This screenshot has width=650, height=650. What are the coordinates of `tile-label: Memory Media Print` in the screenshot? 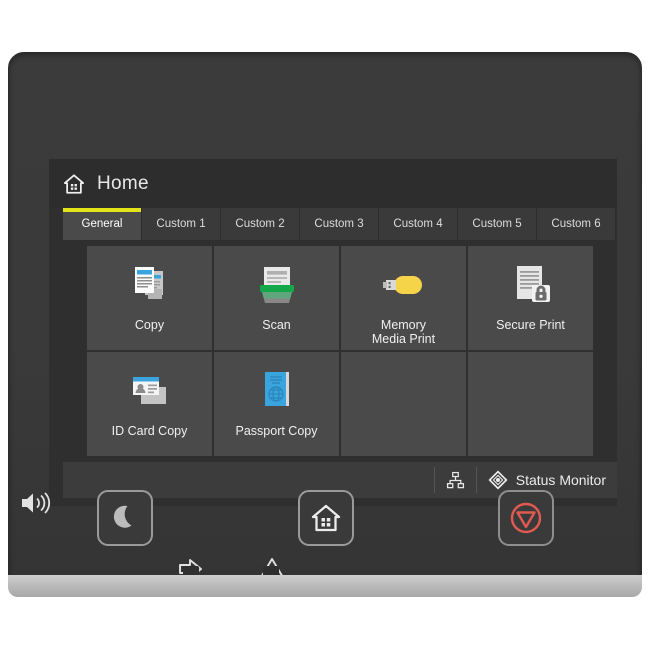 It's located at (403, 332).